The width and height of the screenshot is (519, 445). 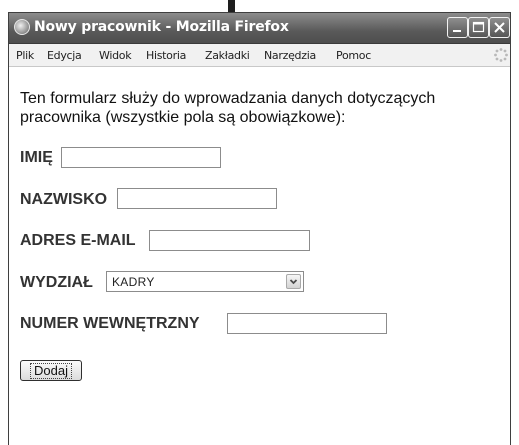 What do you see at coordinates (307, 323) in the screenshot?
I see `extension-input` at bounding box center [307, 323].